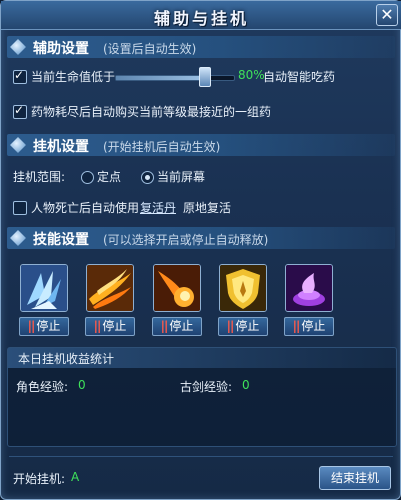 This screenshot has height=500, width=401. I want to click on skill-1-stop-button: || 停止, so click(44, 326).